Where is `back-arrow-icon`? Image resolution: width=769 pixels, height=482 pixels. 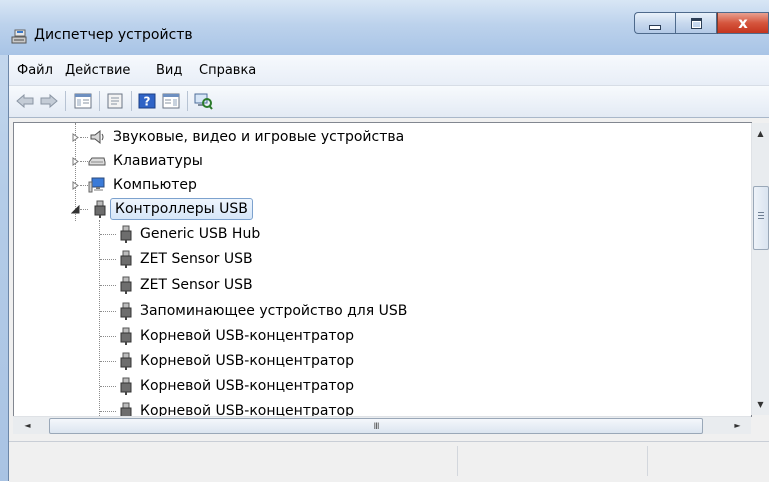 back-arrow-icon is located at coordinates (25, 101).